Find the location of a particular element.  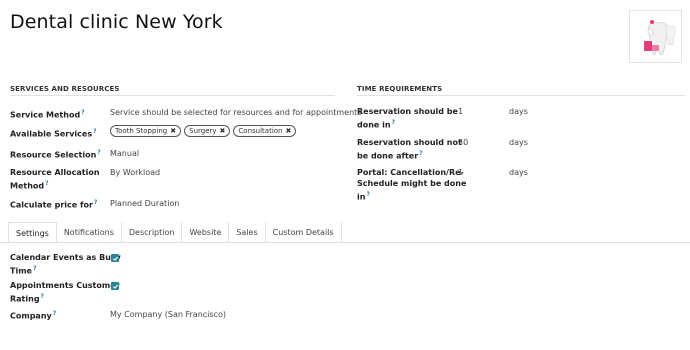

section-title-time: TIME REQUIREMENTS is located at coordinates (400, 89).